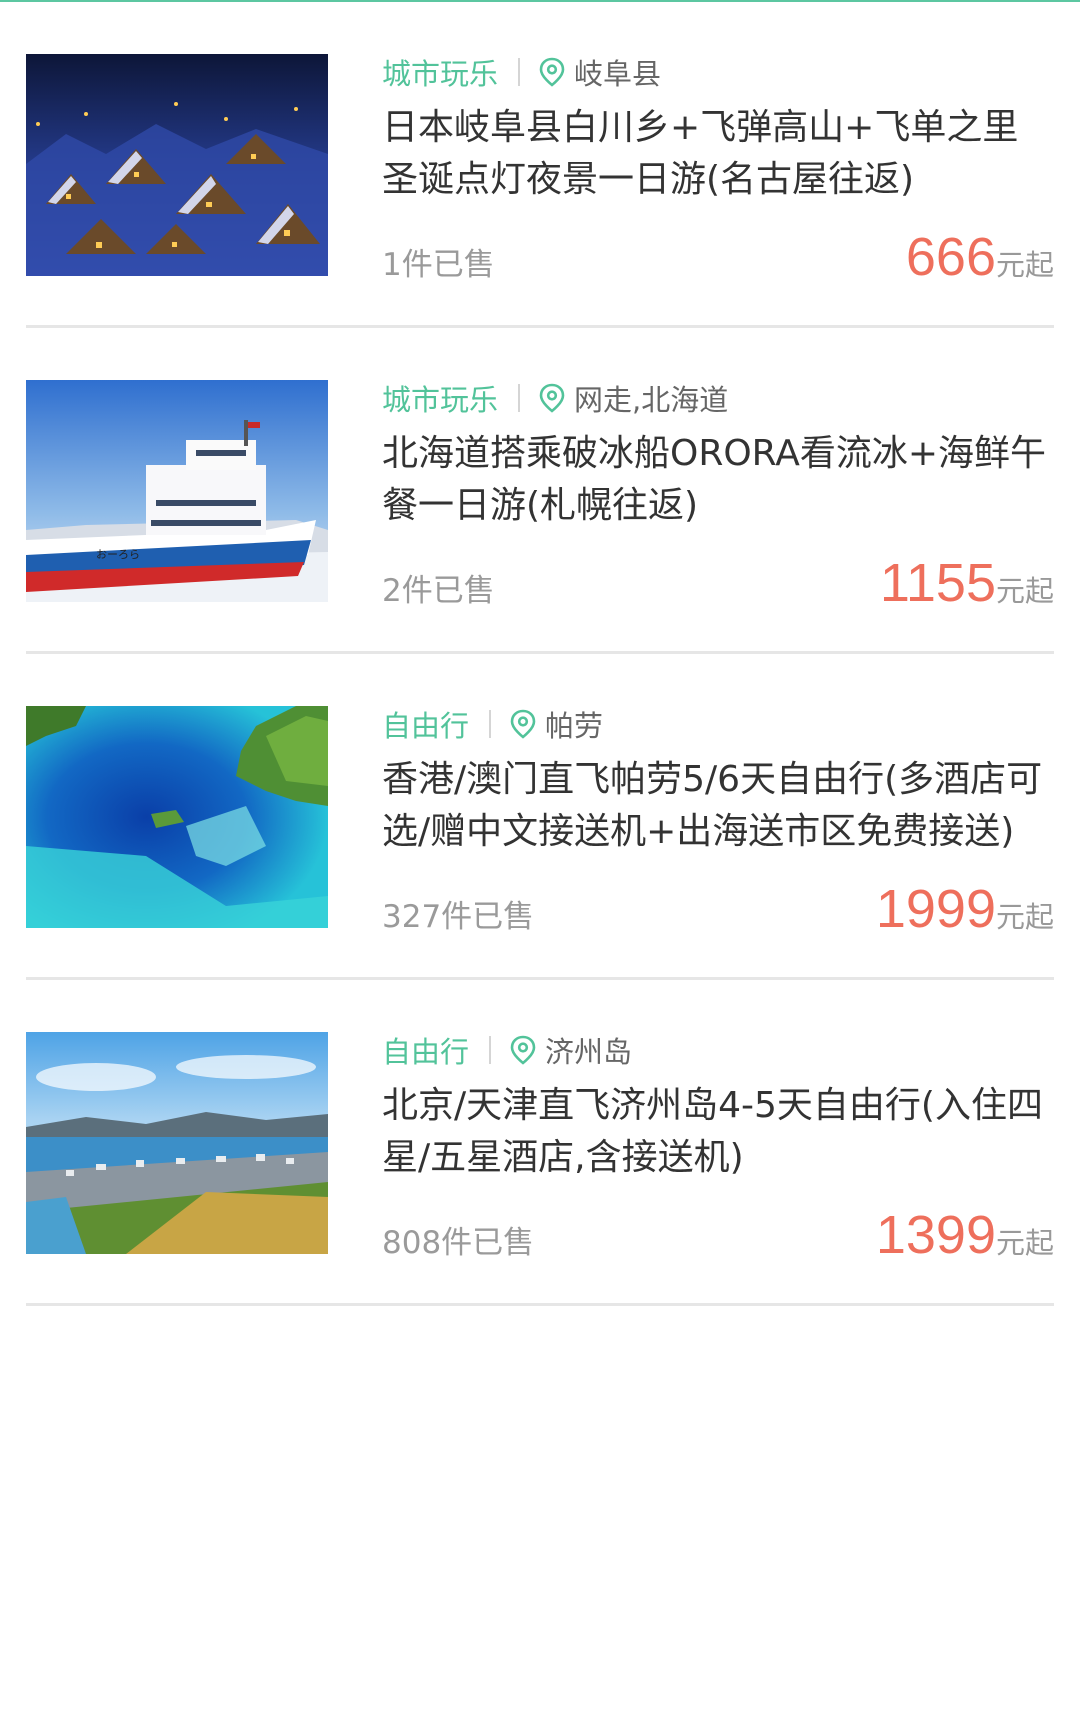  Describe the element at coordinates (618, 74) in the screenshot. I see `location-label: 岐阜县` at that location.